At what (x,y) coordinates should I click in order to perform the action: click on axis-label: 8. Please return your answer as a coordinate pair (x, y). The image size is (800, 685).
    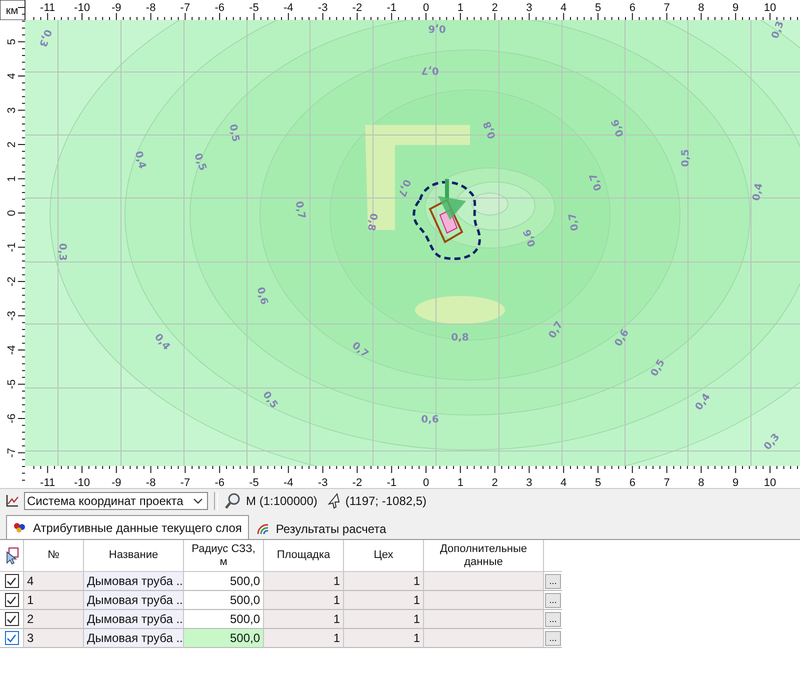
    Looking at the image, I should click on (701, 8).